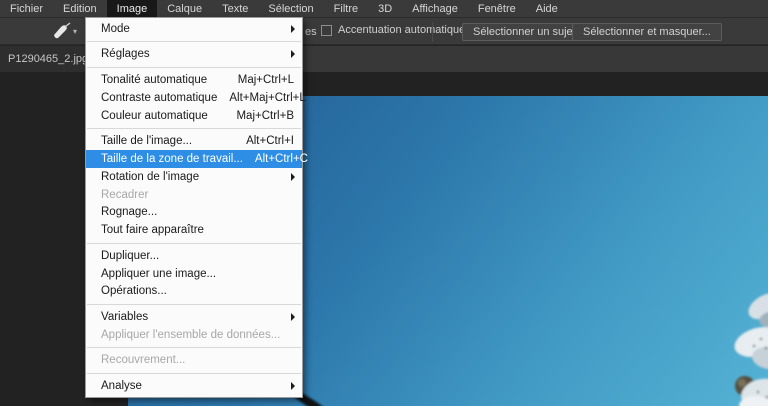 This screenshot has width=768, height=406. I want to click on menu-item: Tout faire apparaître, so click(194, 230).